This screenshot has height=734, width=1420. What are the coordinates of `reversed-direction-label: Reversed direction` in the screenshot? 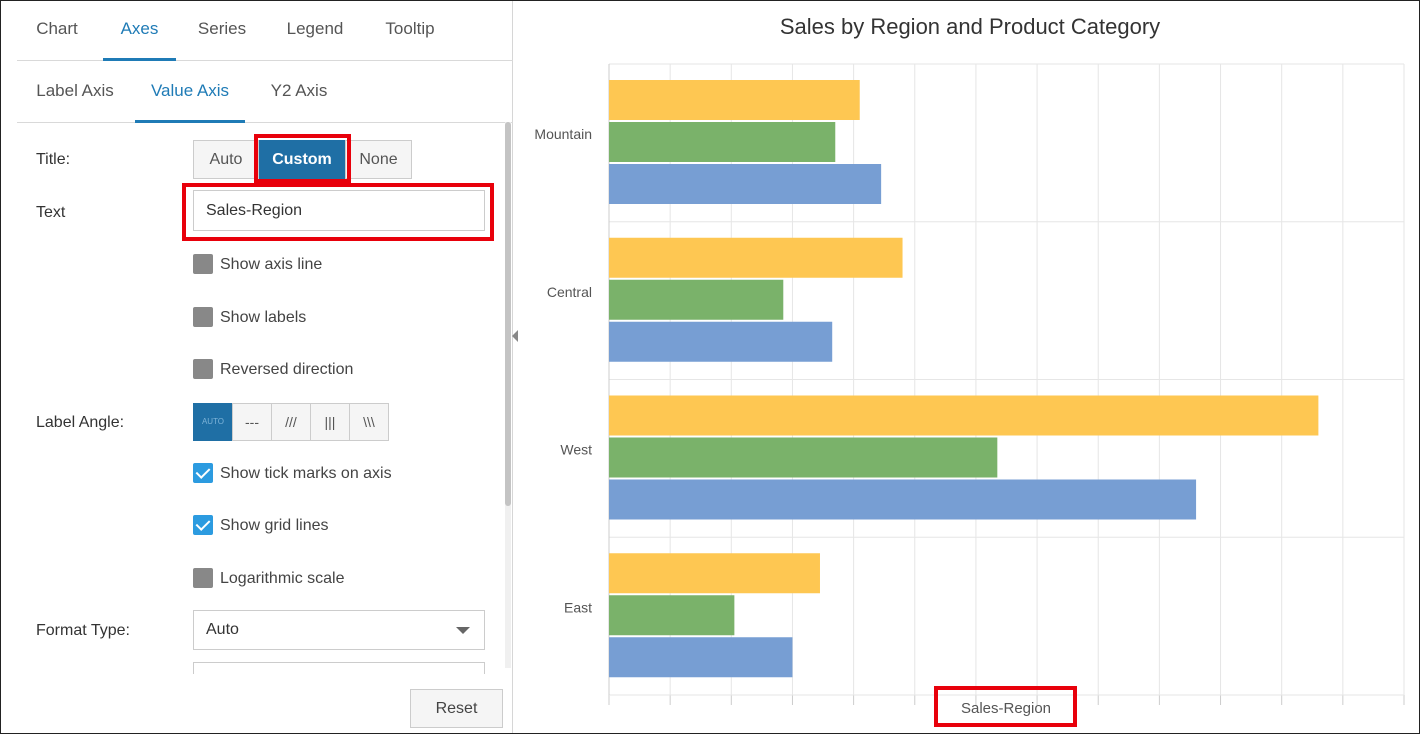 It's located at (287, 369).